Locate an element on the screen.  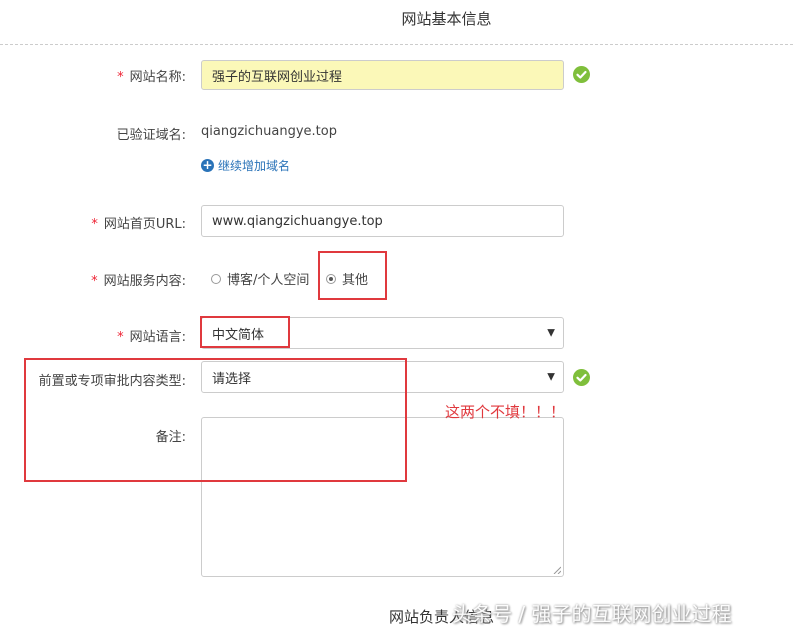
site-name-label: * 网站名称: is located at coordinates (151, 75).